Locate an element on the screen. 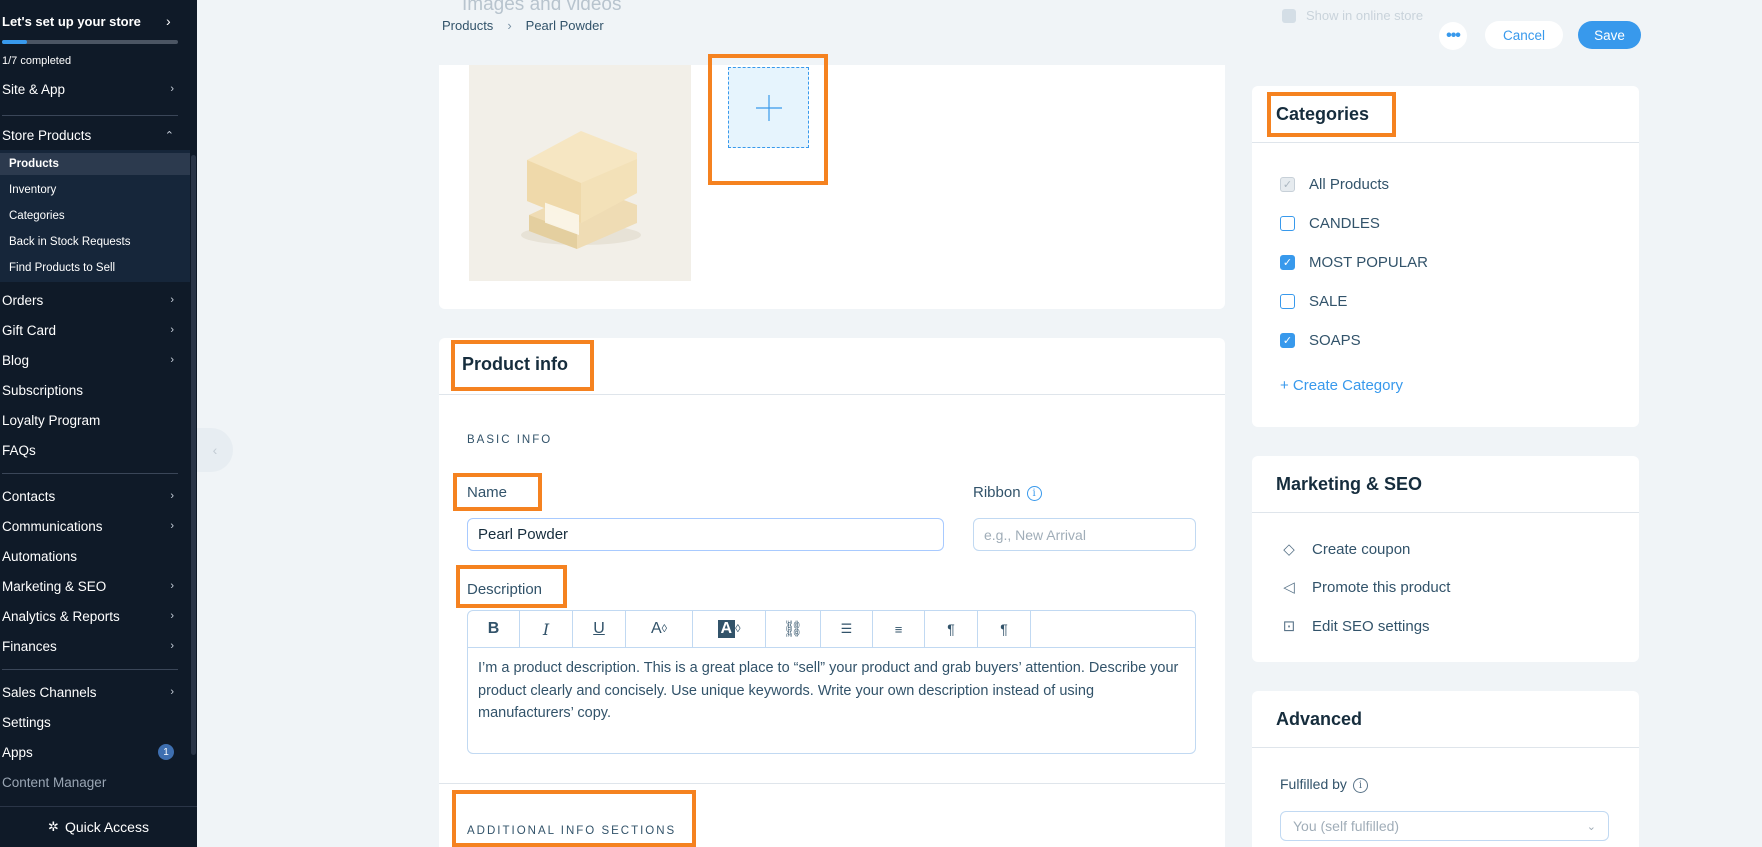 The width and height of the screenshot is (1762, 847). sidebar-item-label: Blog is located at coordinates (16, 360).